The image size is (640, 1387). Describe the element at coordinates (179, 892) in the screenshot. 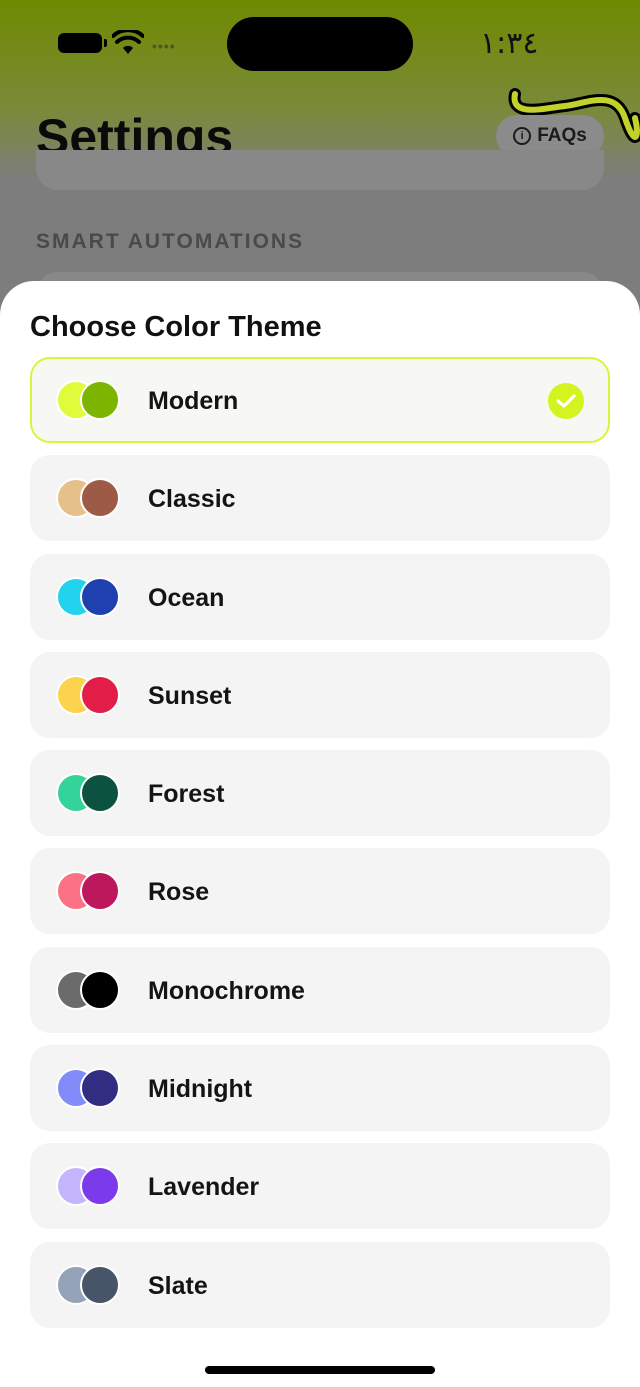

I see `theme-label: Rose` at that location.